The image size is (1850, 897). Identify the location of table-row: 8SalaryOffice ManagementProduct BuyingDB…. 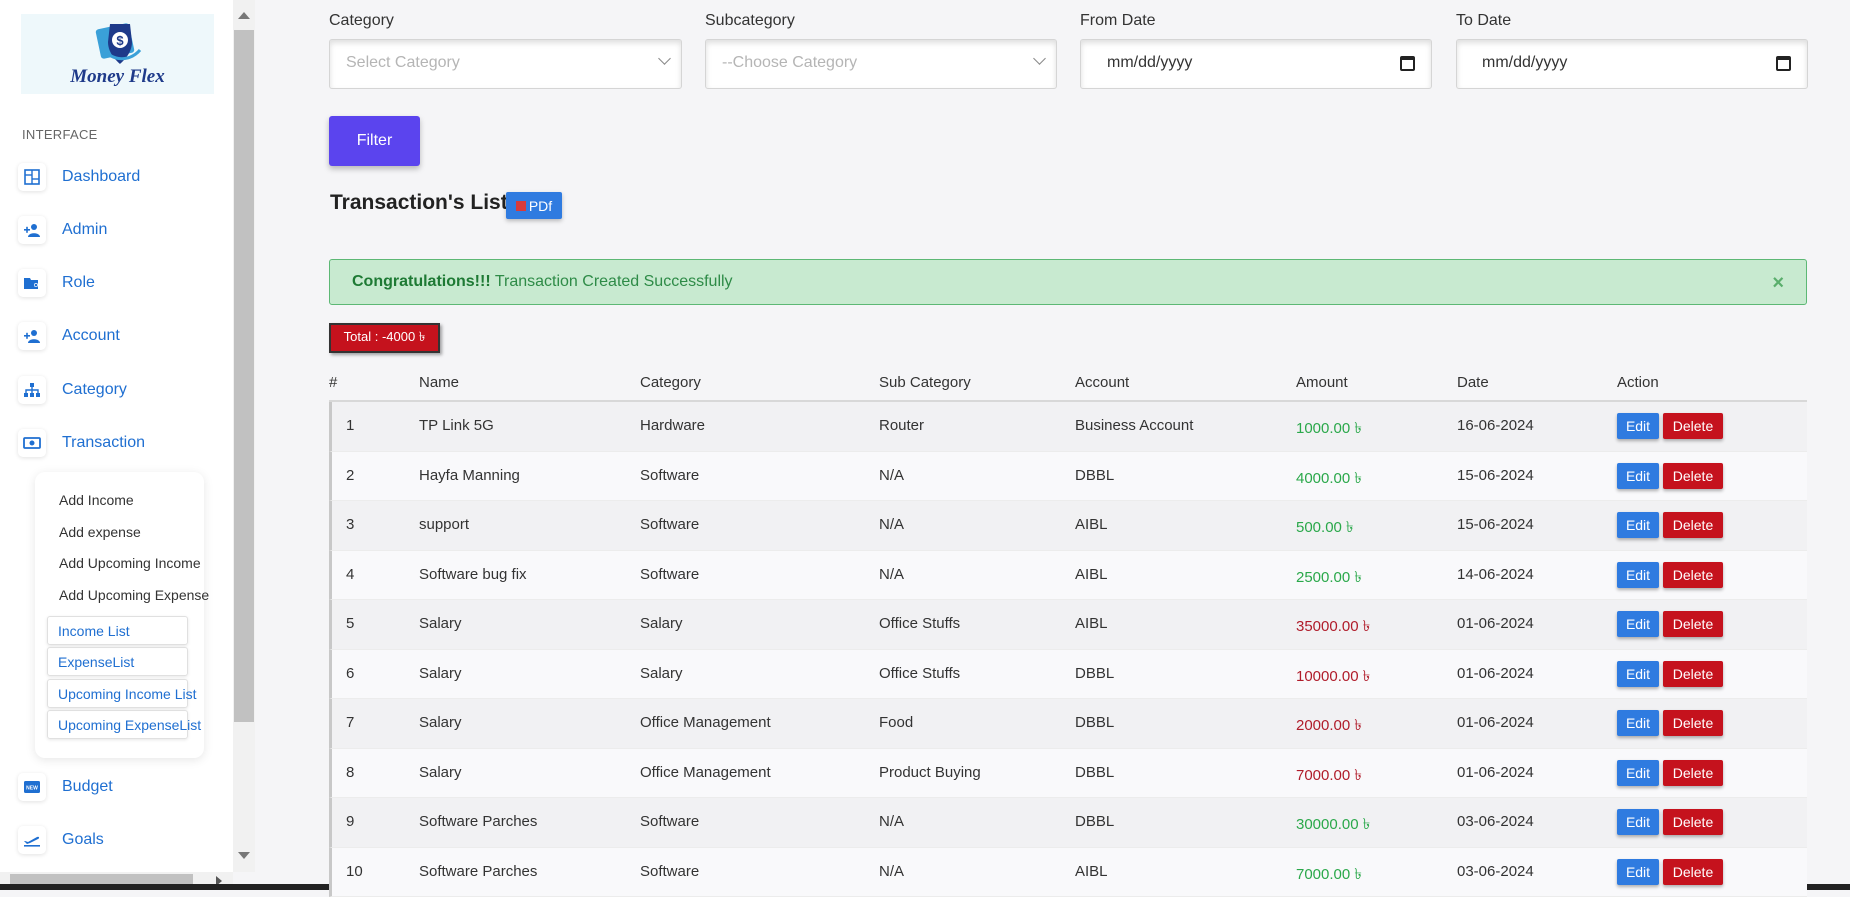
(1068, 774).